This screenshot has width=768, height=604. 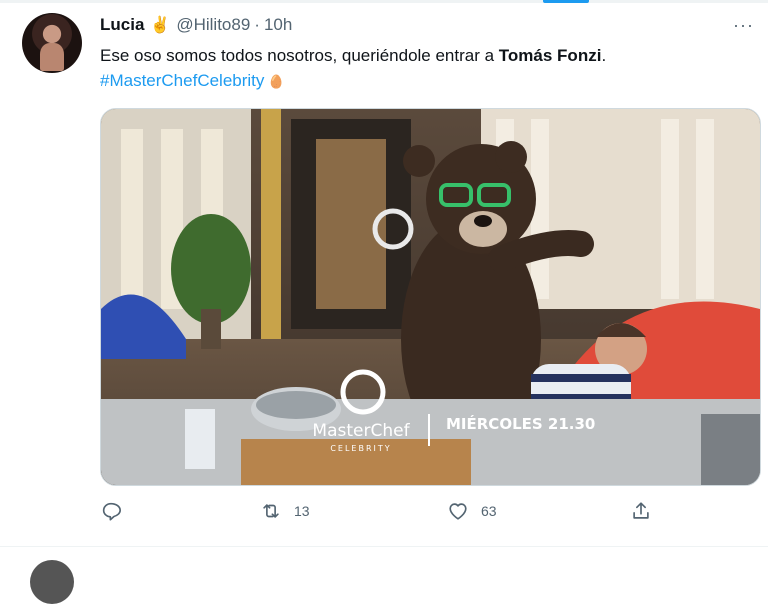 What do you see at coordinates (52, 43) in the screenshot?
I see `avatar` at bounding box center [52, 43].